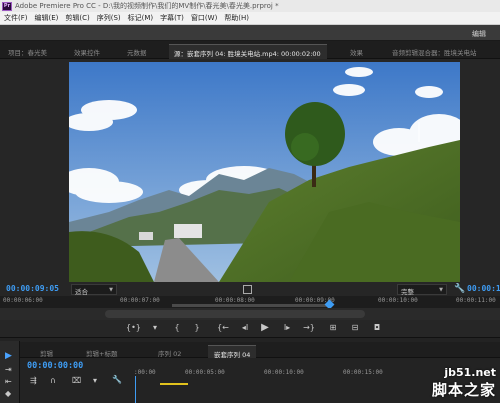 The height and width of the screenshot is (403, 500). I want to click on mark-in-bracket-icon: {, so click(177, 328).